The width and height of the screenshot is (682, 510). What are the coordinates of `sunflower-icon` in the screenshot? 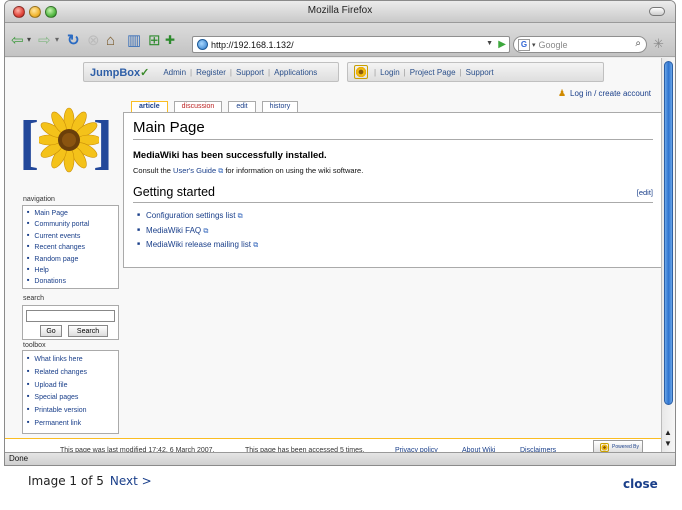 It's located at (69, 140).